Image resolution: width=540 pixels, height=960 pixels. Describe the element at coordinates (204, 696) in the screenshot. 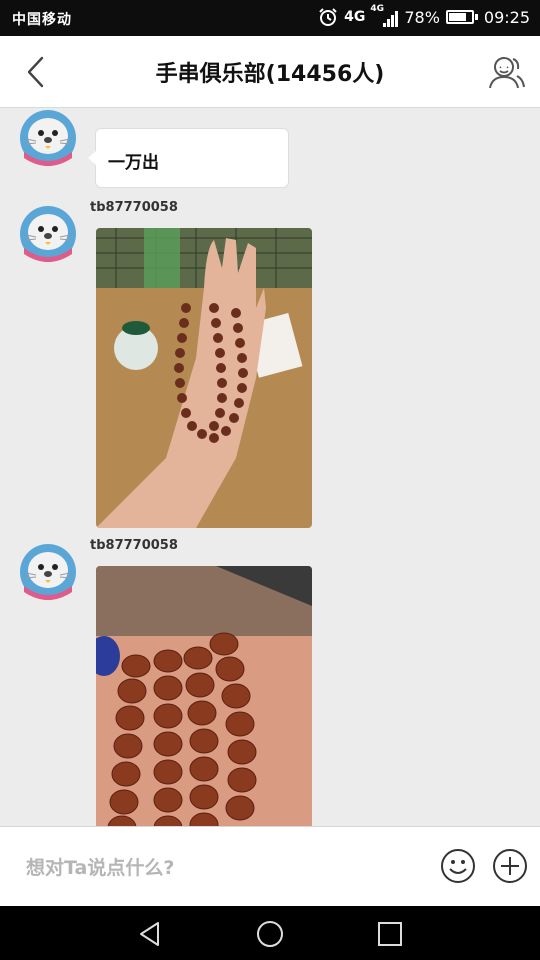

I see `bracelet-photo` at that location.